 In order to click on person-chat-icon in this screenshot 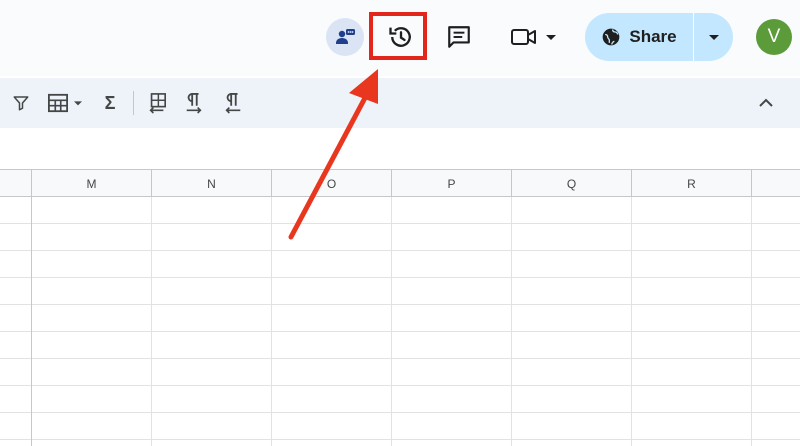, I will do `click(345, 36)`.